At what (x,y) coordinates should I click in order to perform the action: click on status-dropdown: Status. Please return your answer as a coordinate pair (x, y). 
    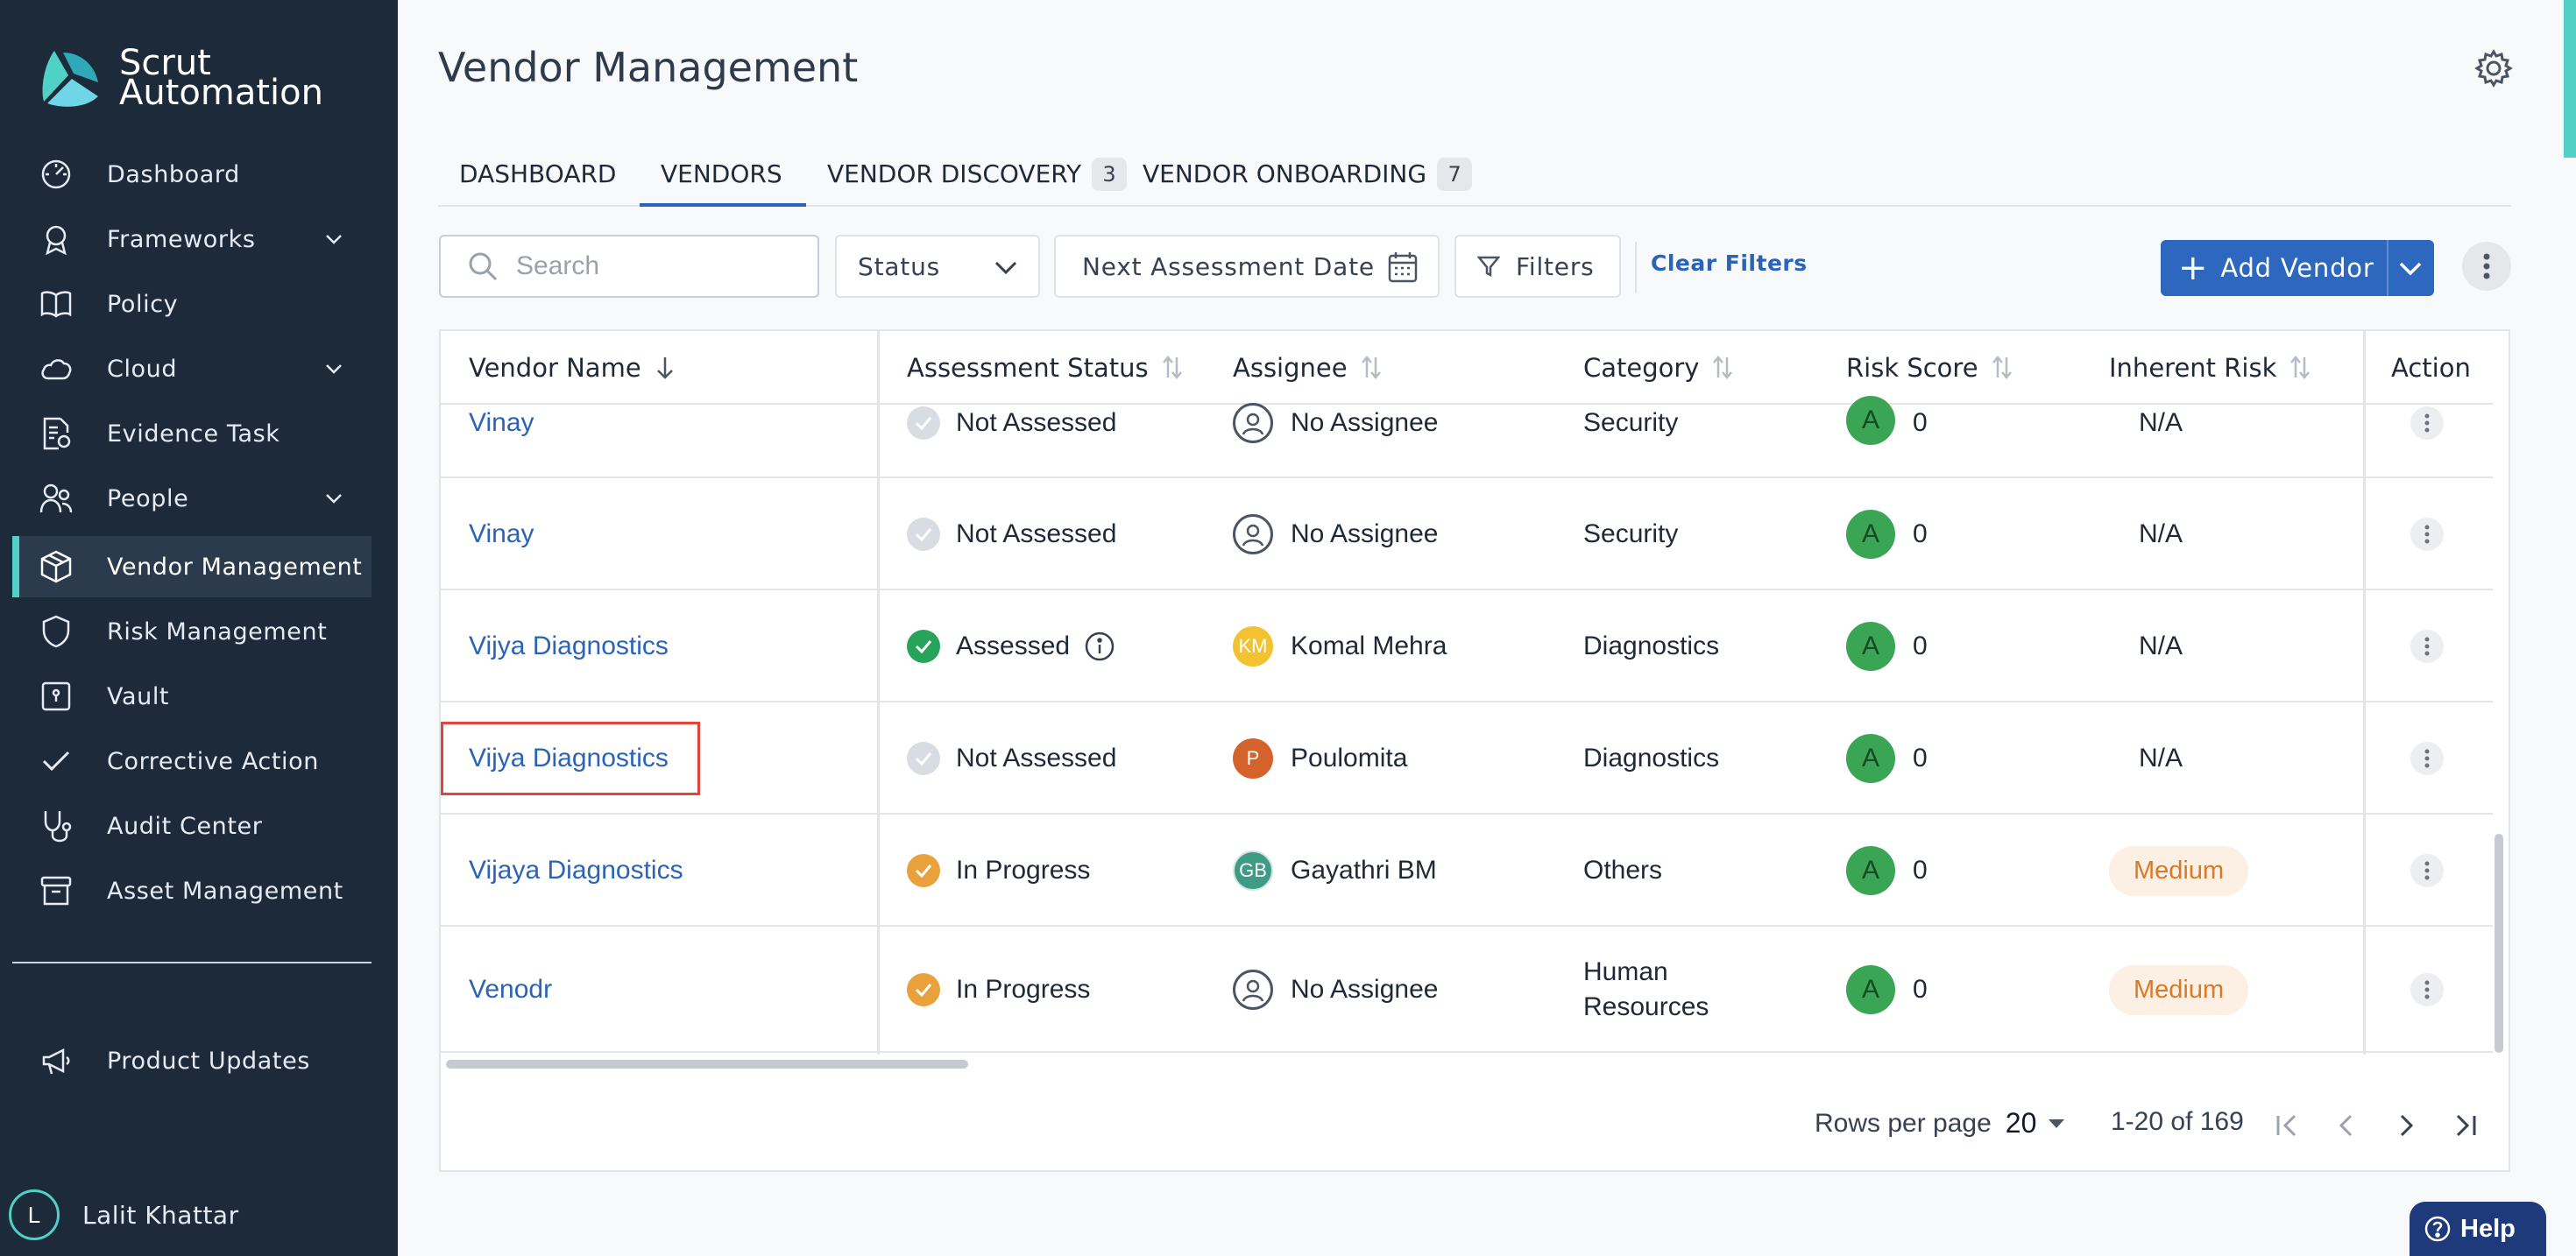
    Looking at the image, I should click on (937, 266).